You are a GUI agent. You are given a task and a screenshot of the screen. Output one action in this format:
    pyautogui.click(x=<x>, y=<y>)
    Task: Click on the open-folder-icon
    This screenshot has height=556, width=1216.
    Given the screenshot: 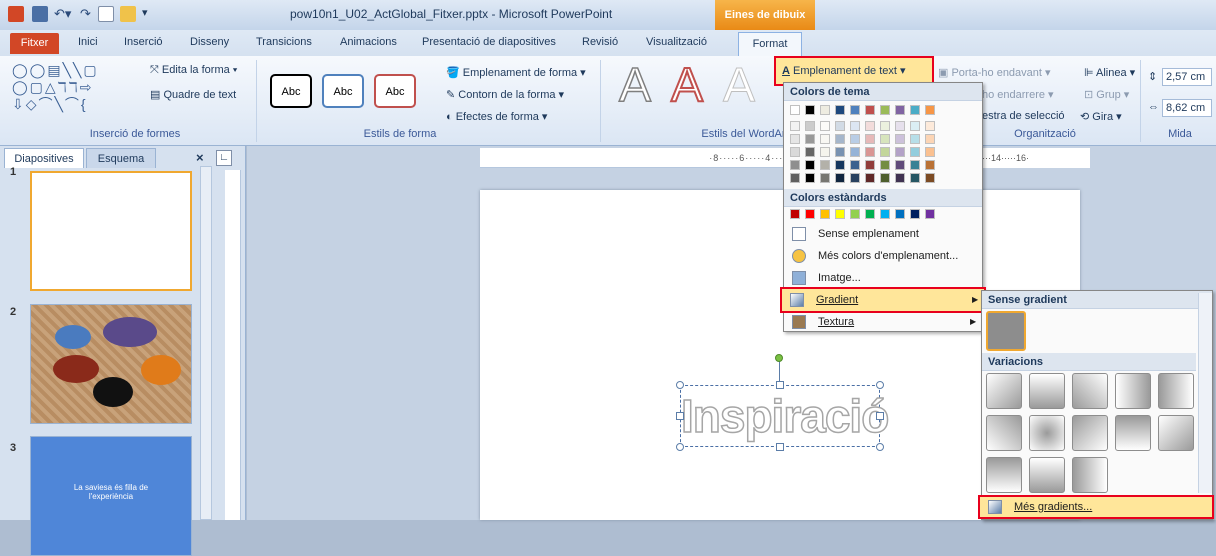 What is the action you would take?
    pyautogui.click(x=128, y=14)
    